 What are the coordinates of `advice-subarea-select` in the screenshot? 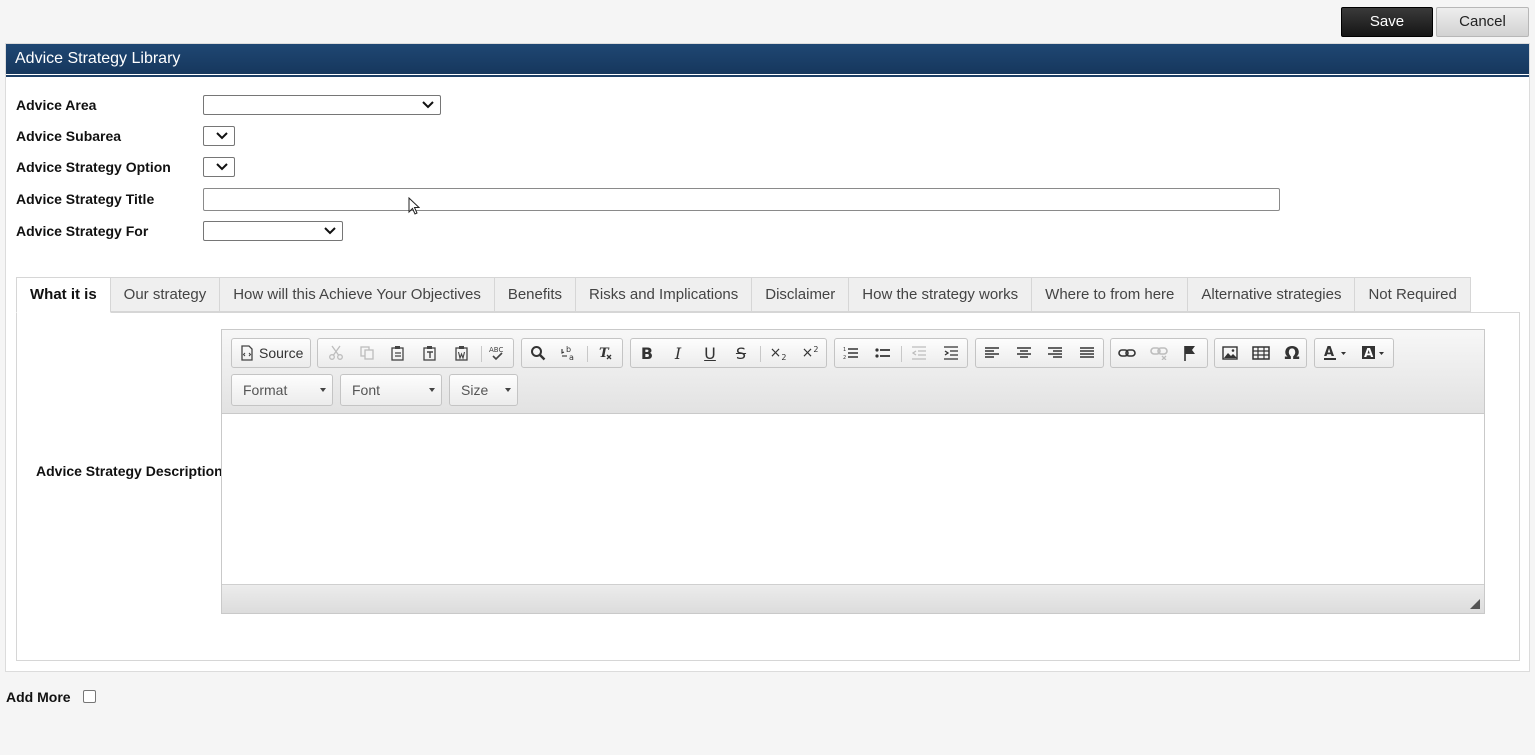 It's located at (219, 136).